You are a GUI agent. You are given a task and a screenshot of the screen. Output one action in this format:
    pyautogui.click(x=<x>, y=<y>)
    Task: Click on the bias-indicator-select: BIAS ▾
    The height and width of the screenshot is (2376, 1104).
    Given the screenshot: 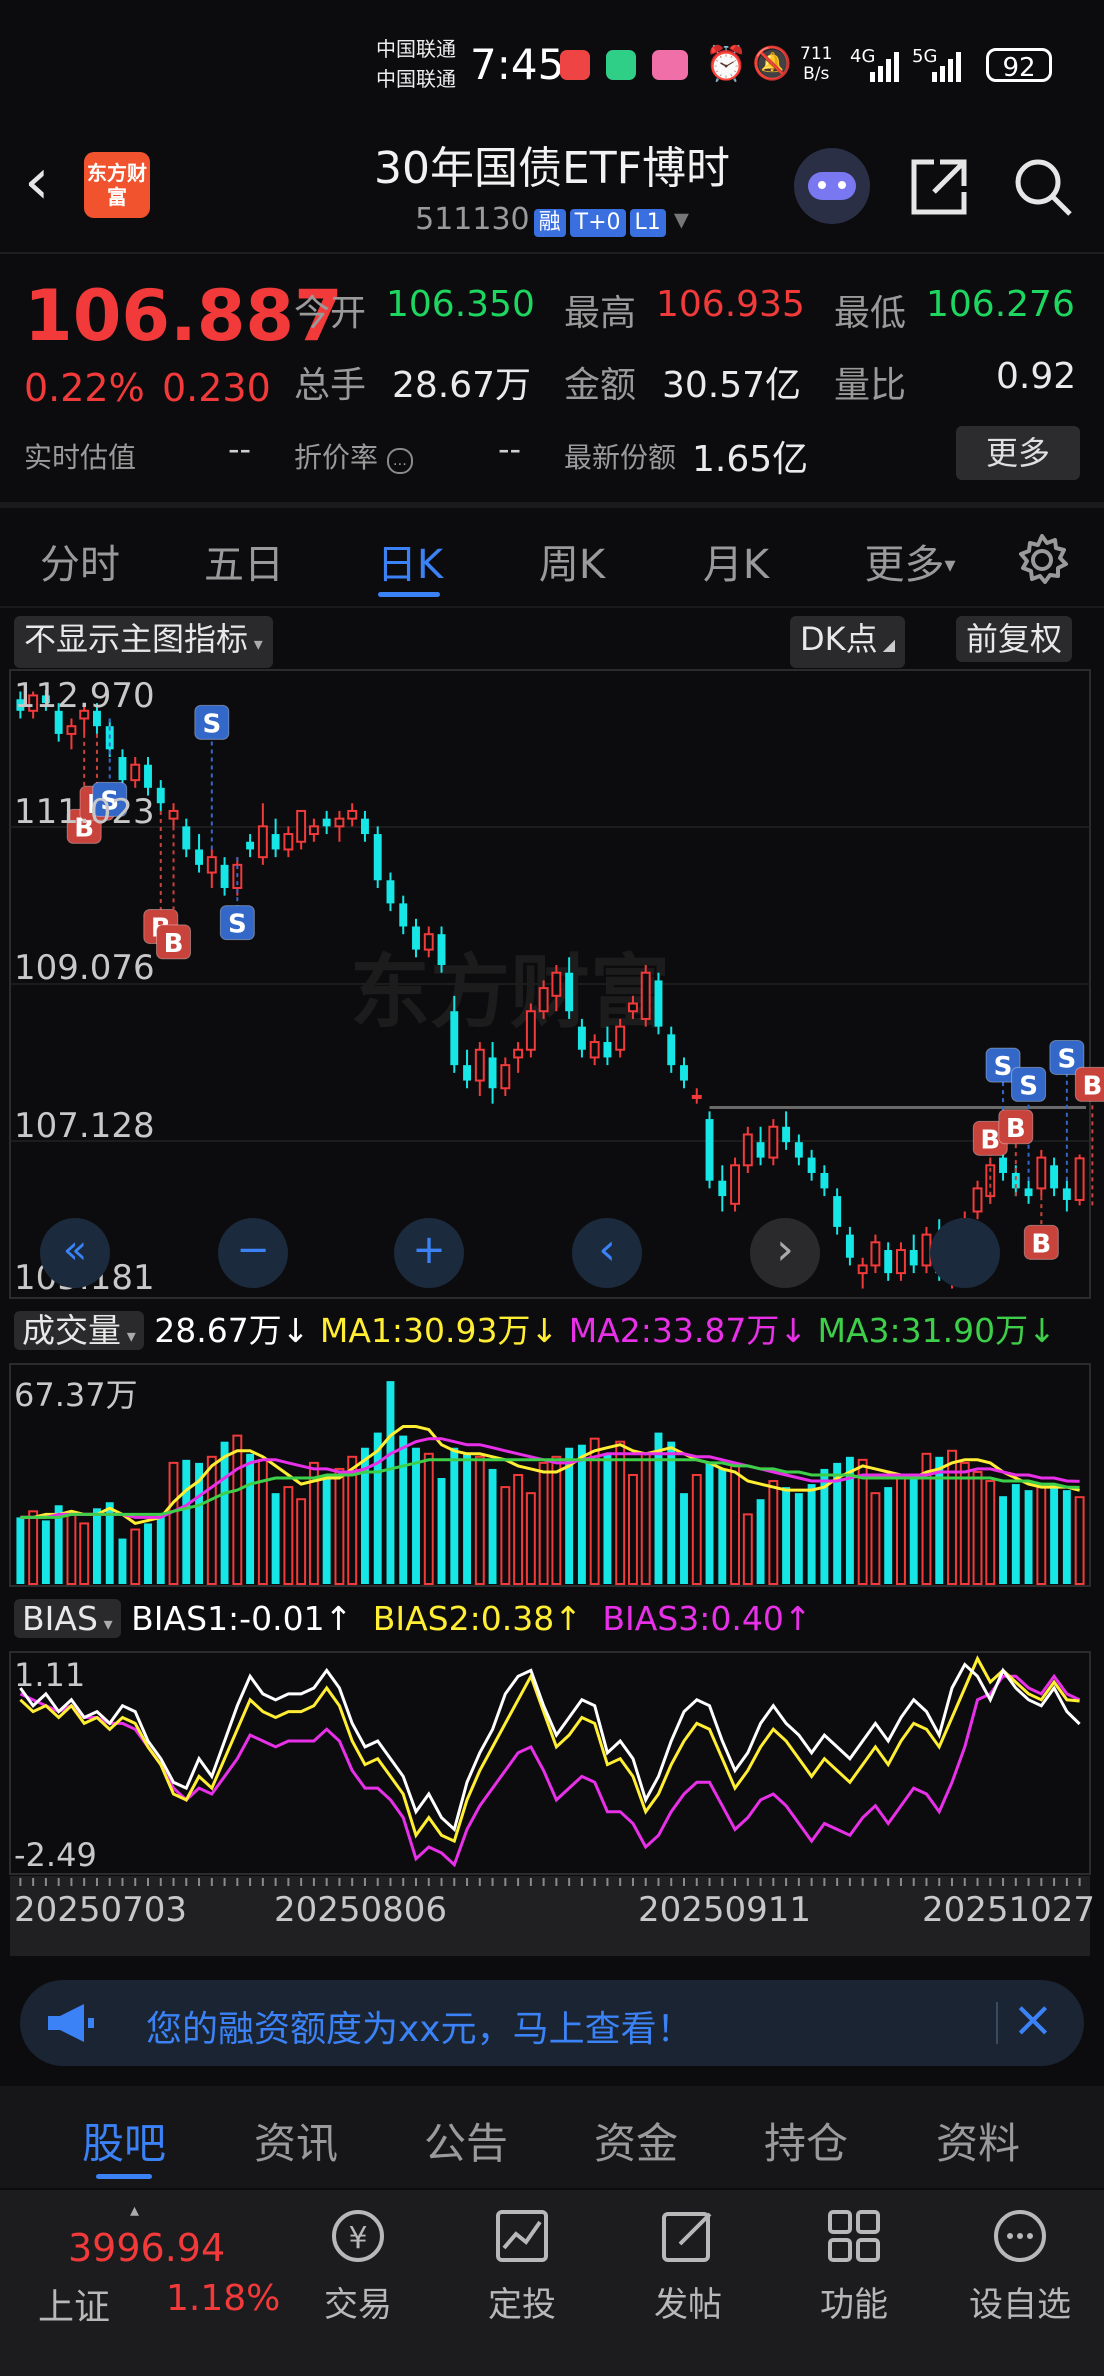 What is the action you would take?
    pyautogui.click(x=67, y=1618)
    